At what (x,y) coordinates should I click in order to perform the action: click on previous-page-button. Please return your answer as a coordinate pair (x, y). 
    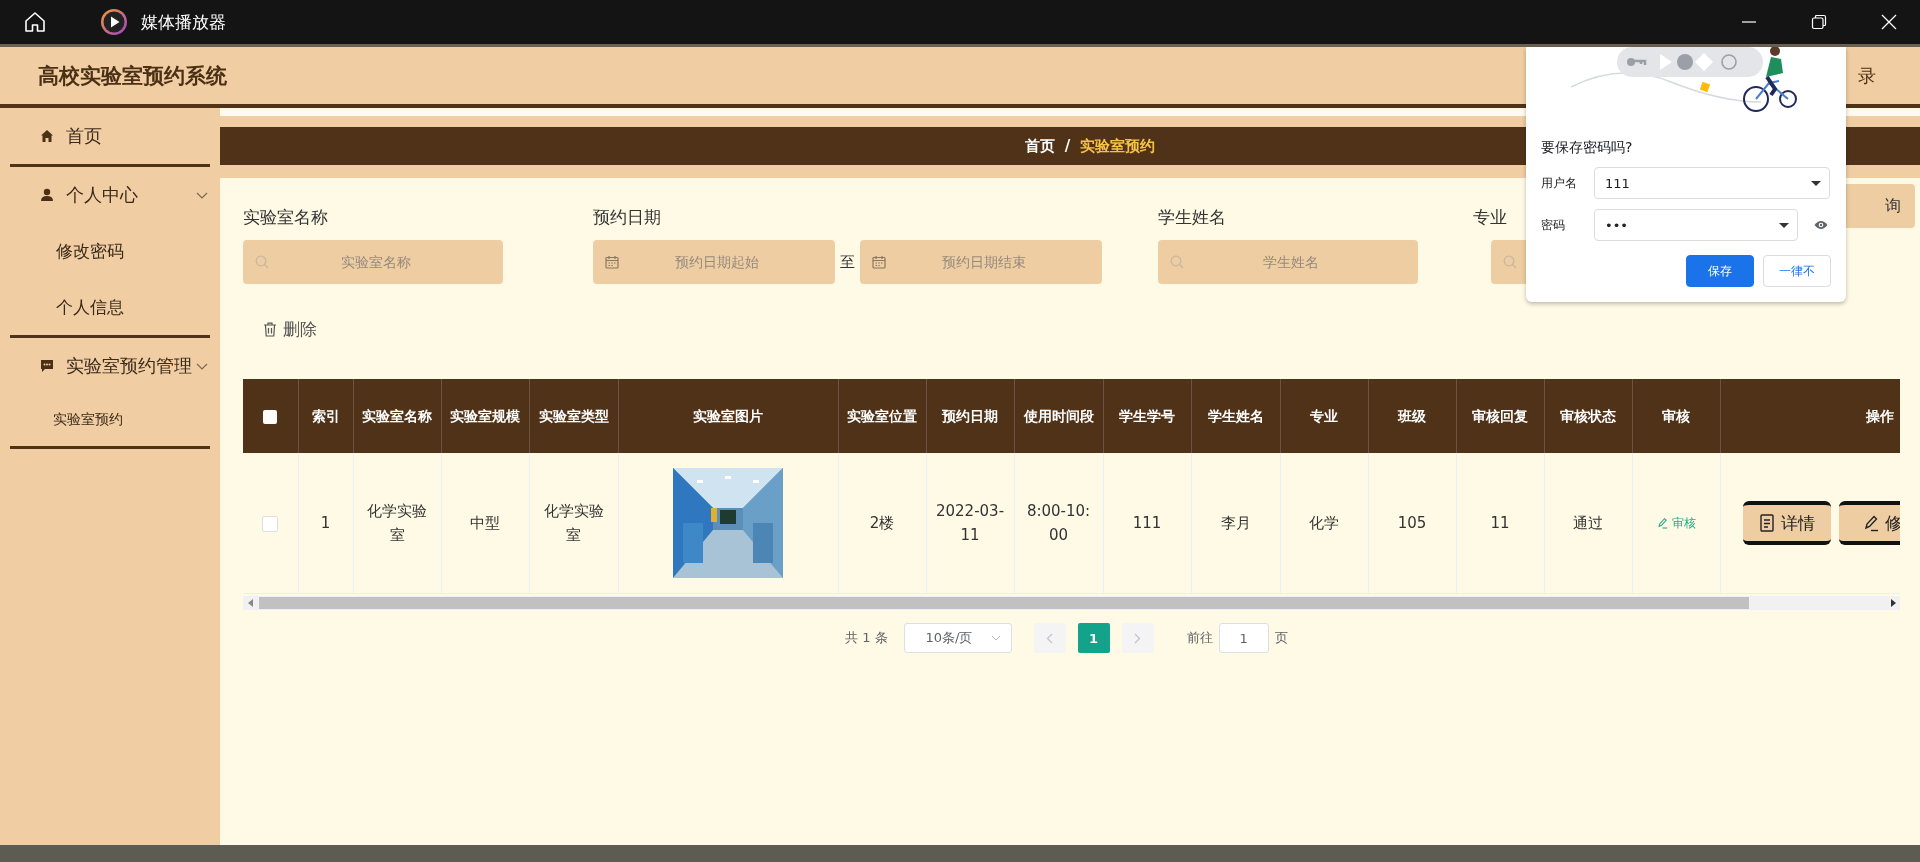
    Looking at the image, I should click on (1049, 638).